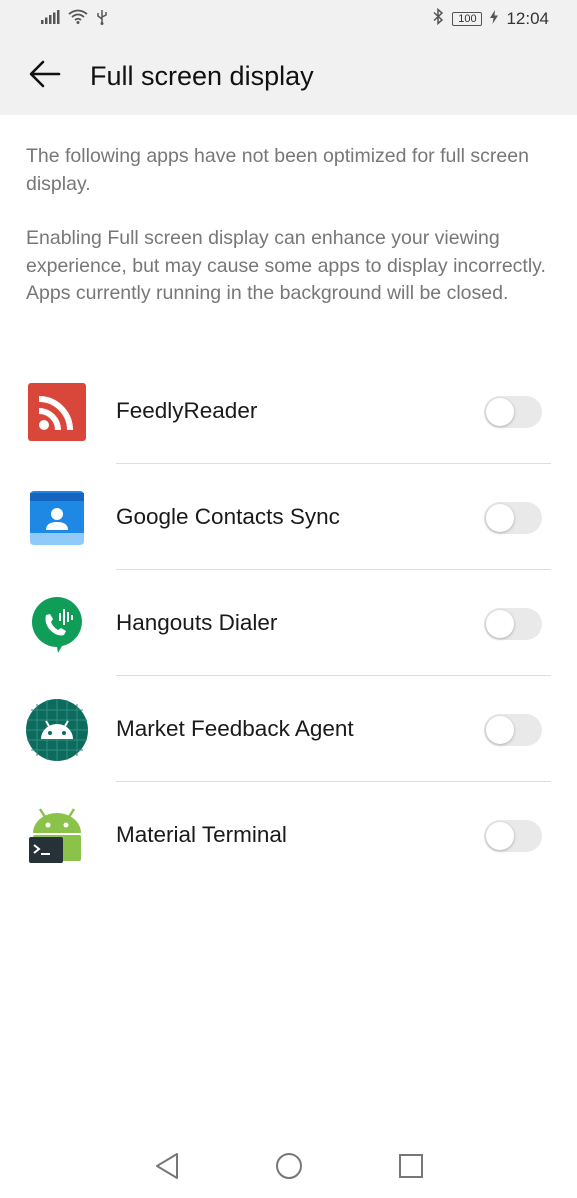 The height and width of the screenshot is (1198, 577). I want to click on navigation-bar, so click(288, 1168).